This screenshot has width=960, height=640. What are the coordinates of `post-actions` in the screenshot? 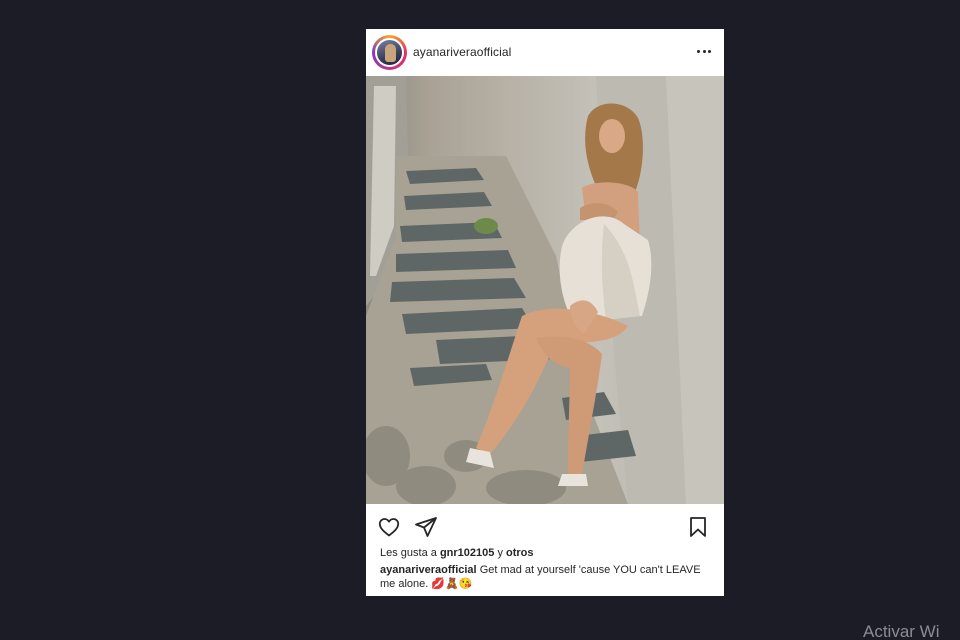 It's located at (545, 526).